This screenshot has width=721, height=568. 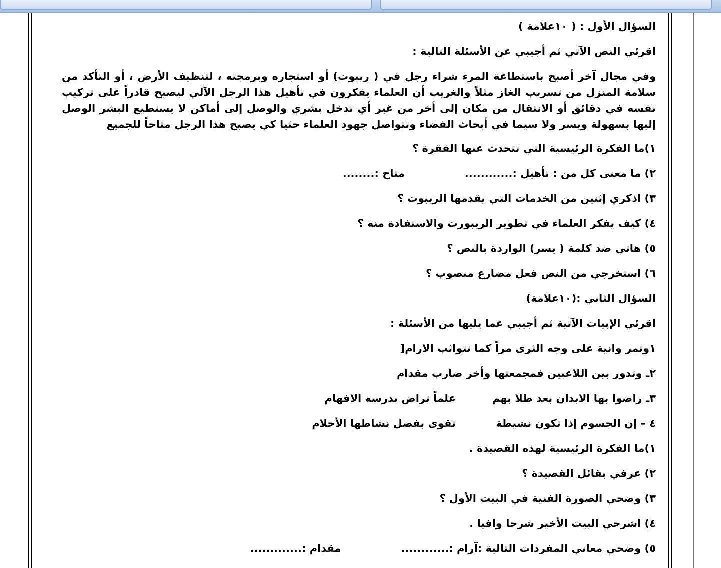 I want to click on verse-hemistich: ٤ – إن الجسوم إذا تكون نشيطة, so click(x=575, y=424).